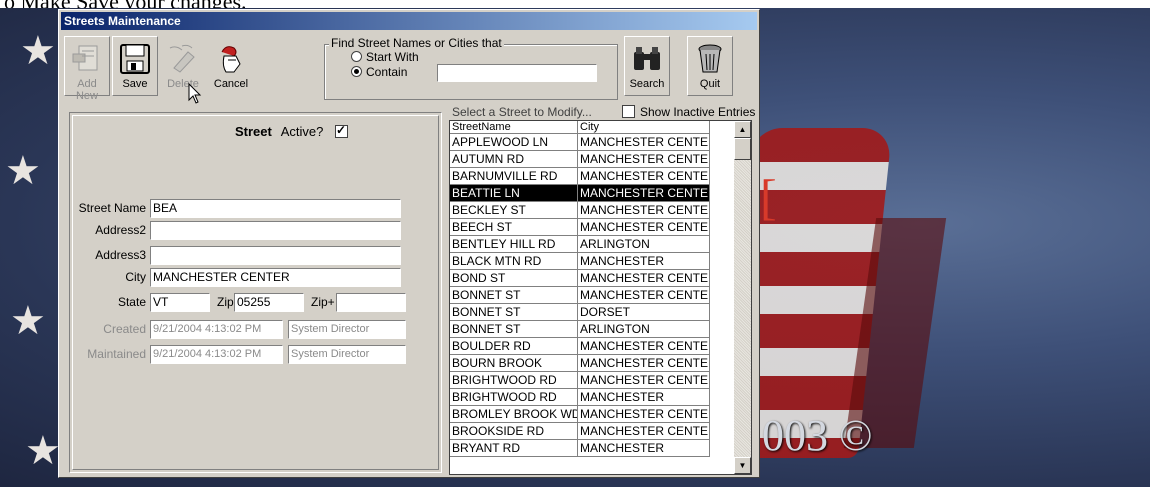 The width and height of the screenshot is (1150, 487). What do you see at coordinates (135, 66) in the screenshot?
I see `save-button: Save` at bounding box center [135, 66].